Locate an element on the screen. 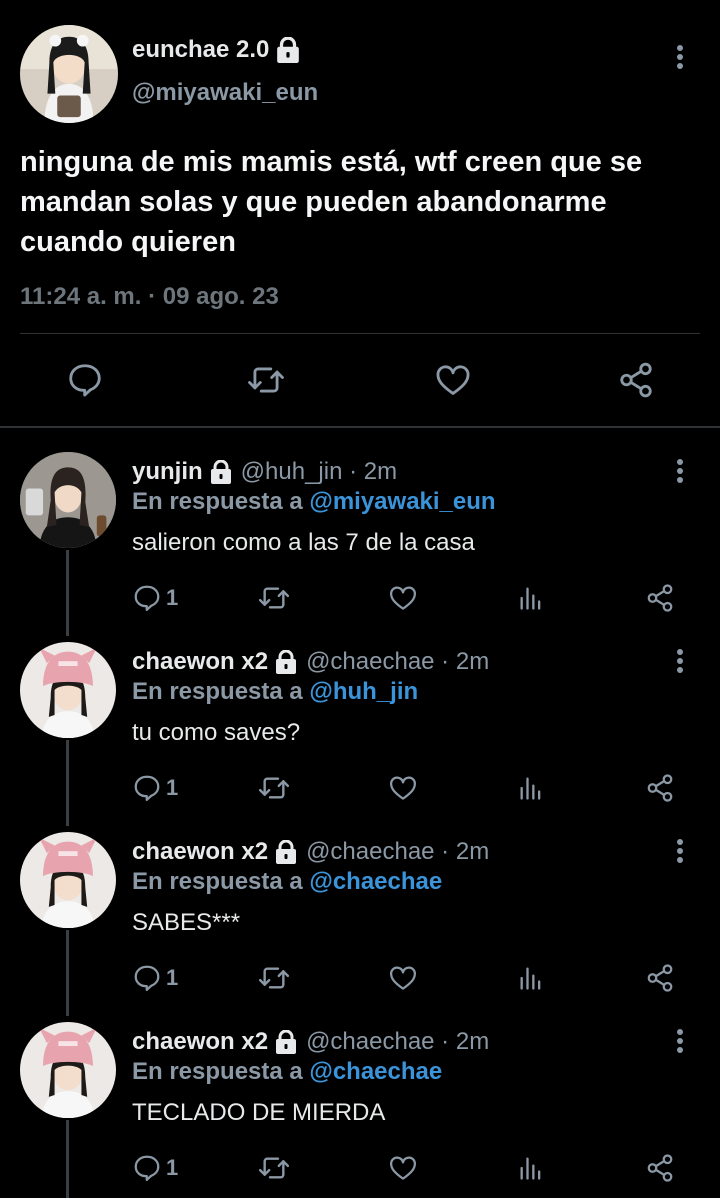  divider is located at coordinates (360, 333).